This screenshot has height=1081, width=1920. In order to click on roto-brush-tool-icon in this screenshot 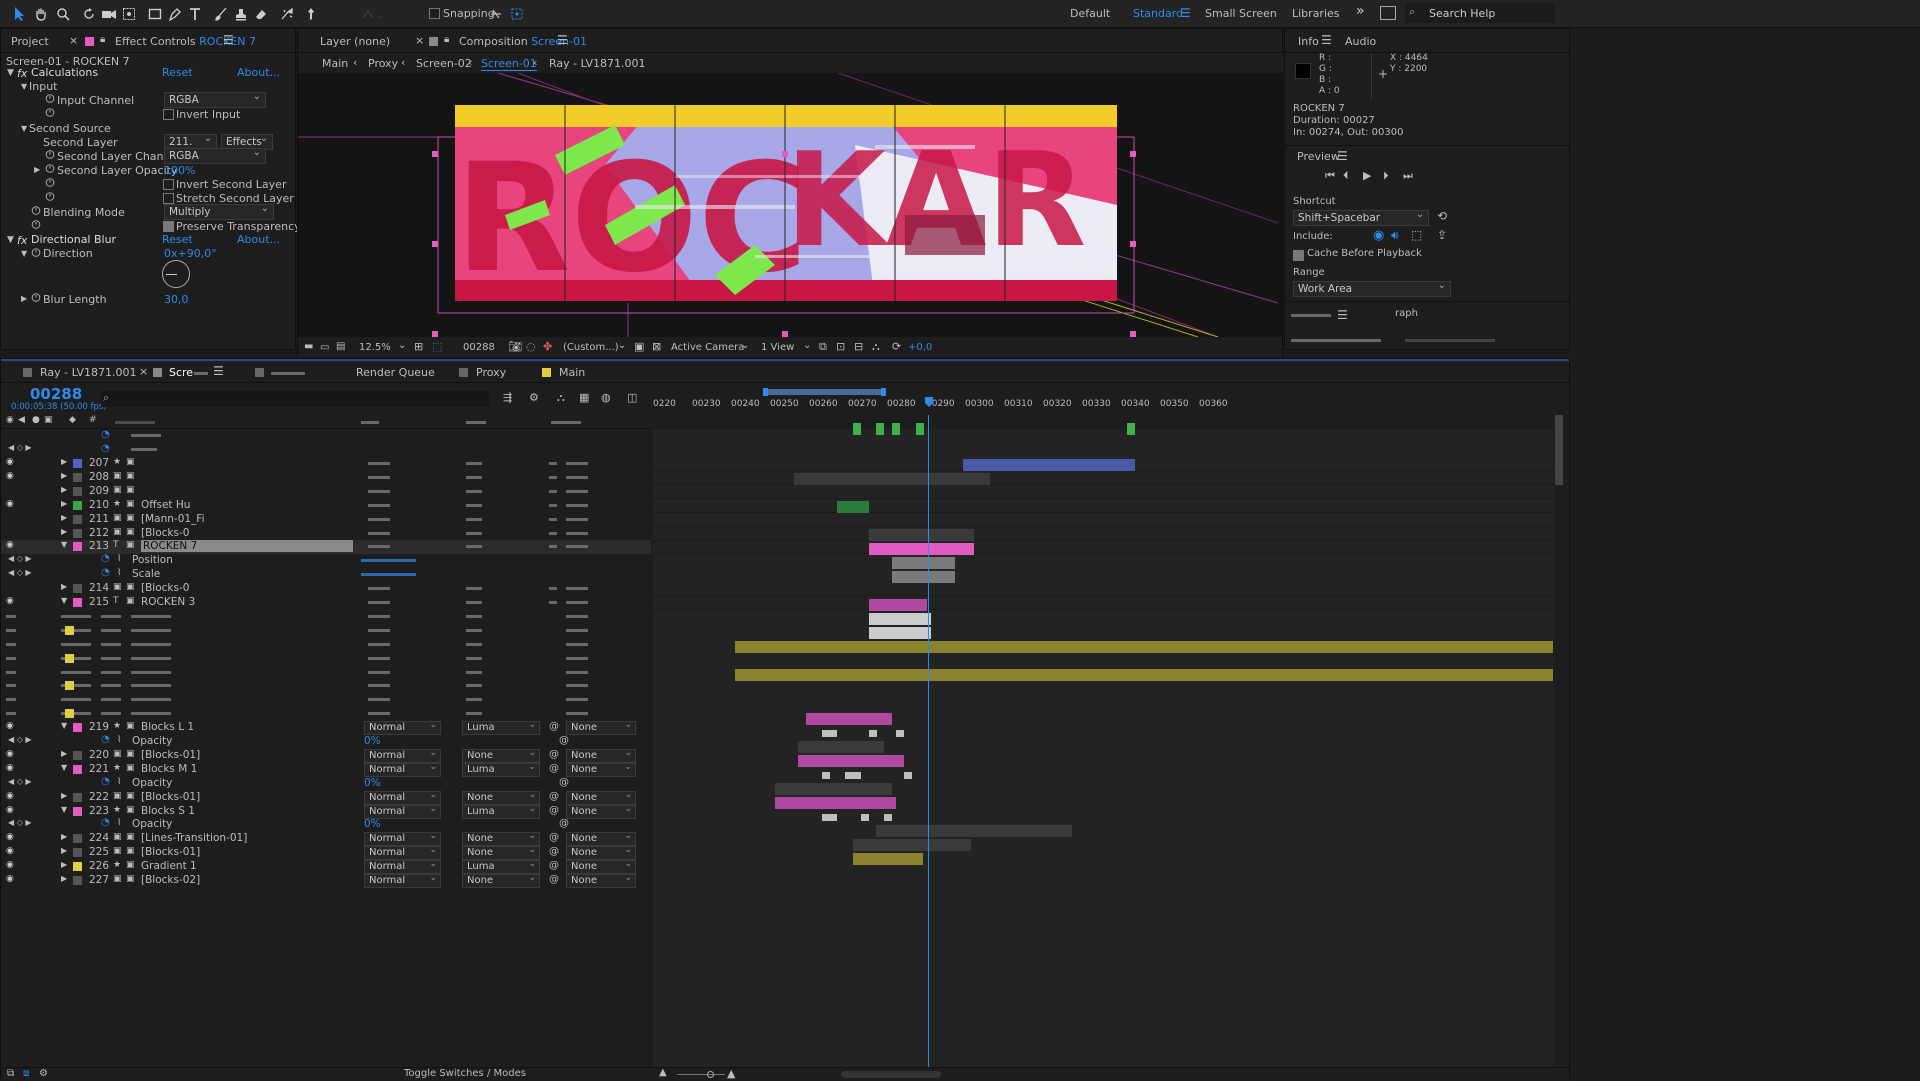, I will do `click(287, 14)`.